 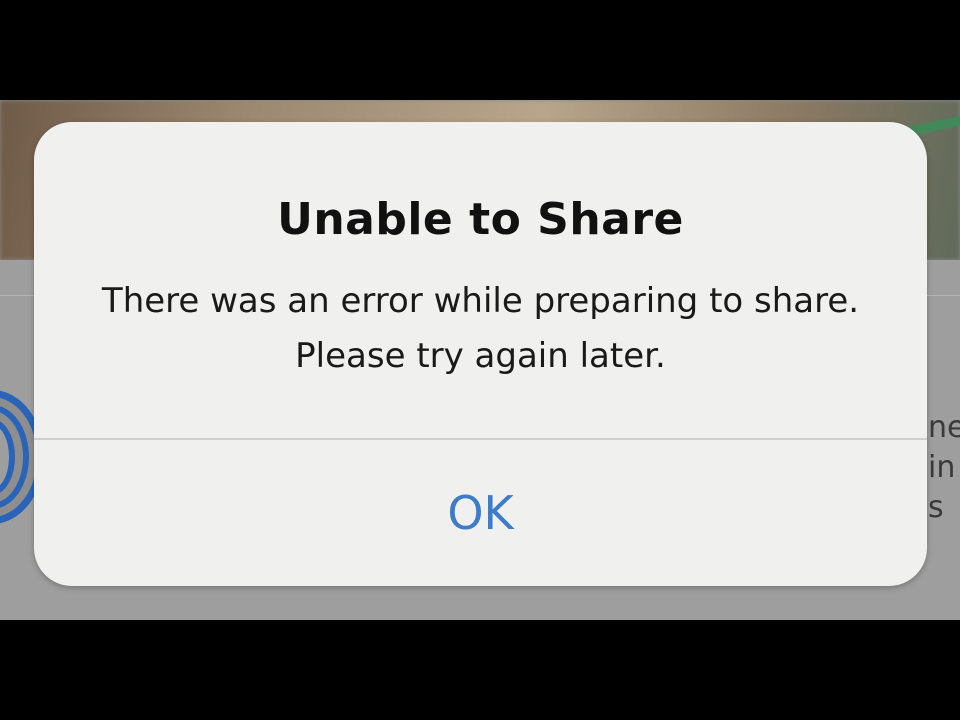 I want to click on alert-title: Unable to Share, so click(x=480, y=219).